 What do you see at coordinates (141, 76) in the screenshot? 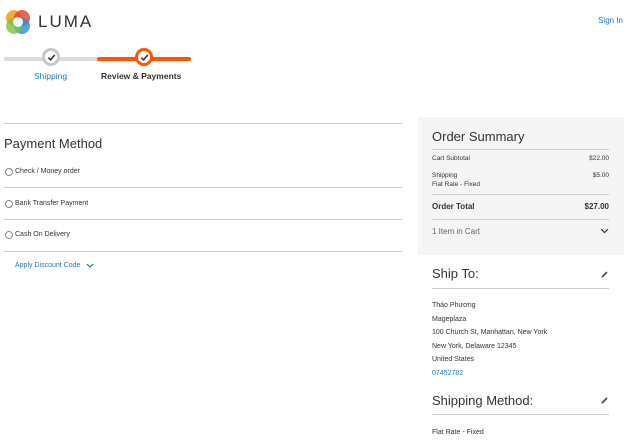
I see `step-review-label: Review & Payments` at bounding box center [141, 76].